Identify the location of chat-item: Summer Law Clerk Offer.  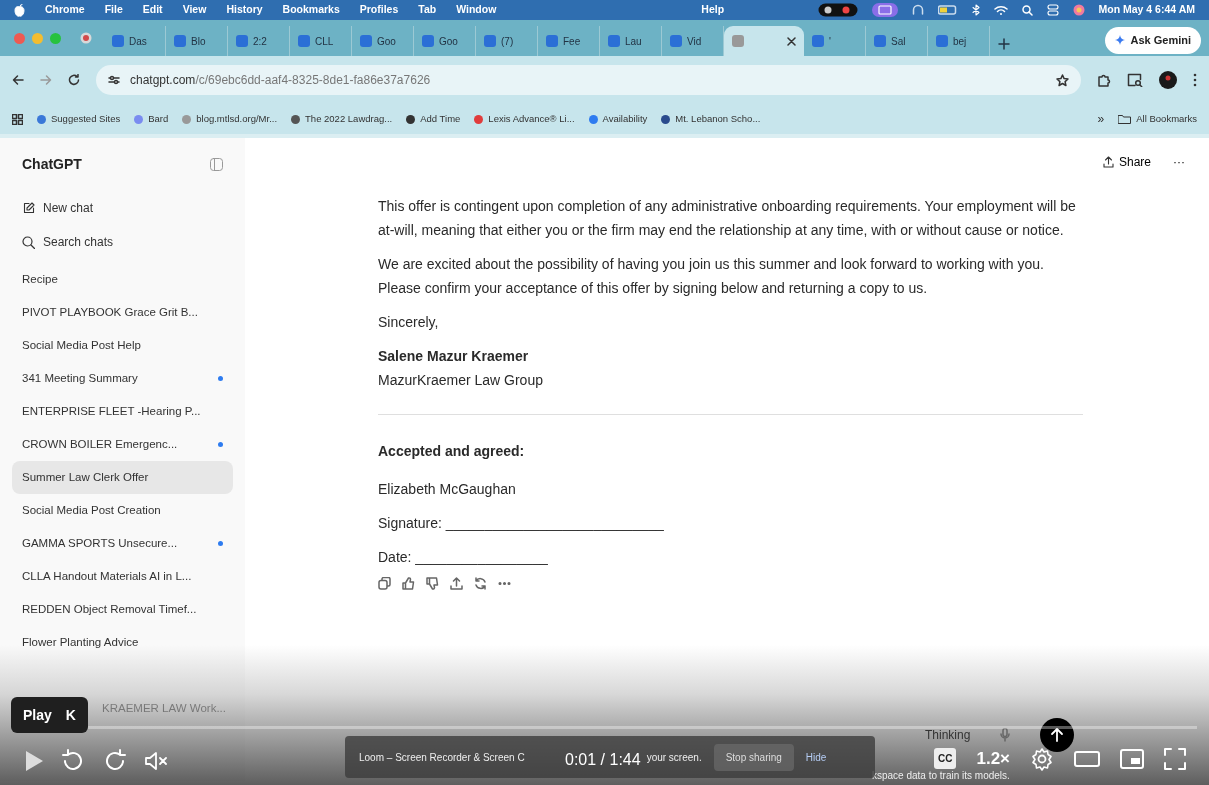
(122, 477).